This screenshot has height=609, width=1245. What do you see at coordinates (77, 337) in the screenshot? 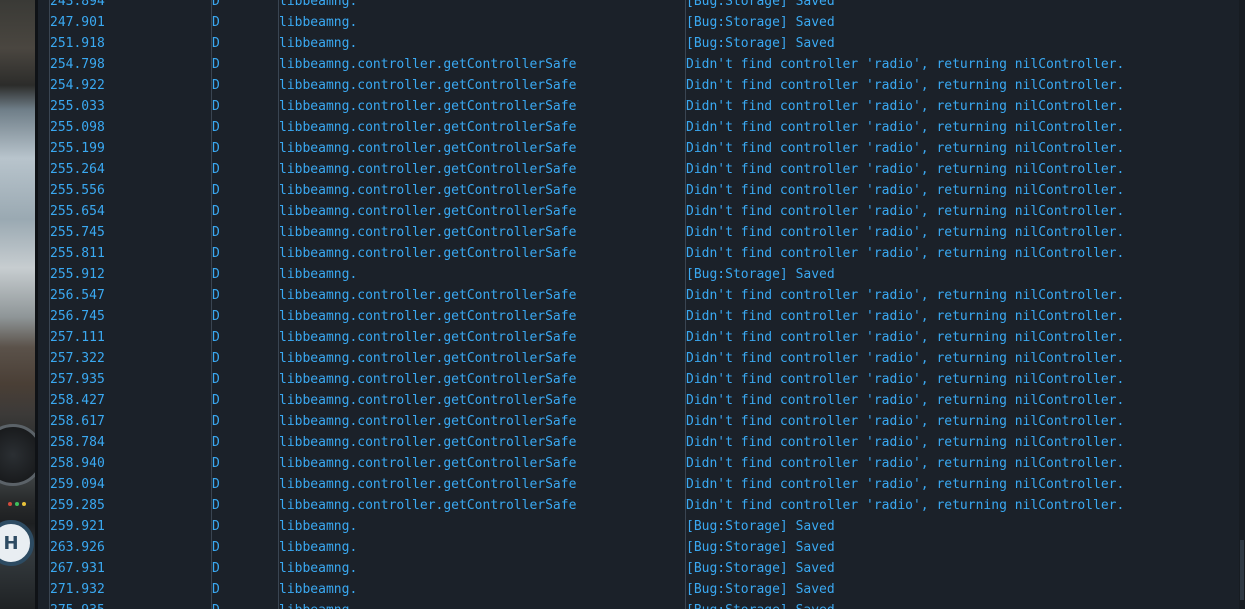
I see `log-time: 257.111` at bounding box center [77, 337].